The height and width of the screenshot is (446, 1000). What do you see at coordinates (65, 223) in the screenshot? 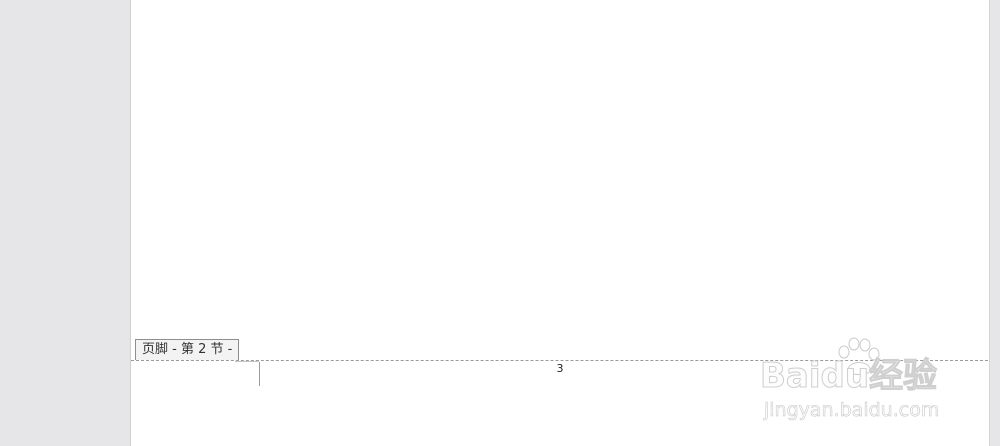
I see `workspace-left-margin` at bounding box center [65, 223].